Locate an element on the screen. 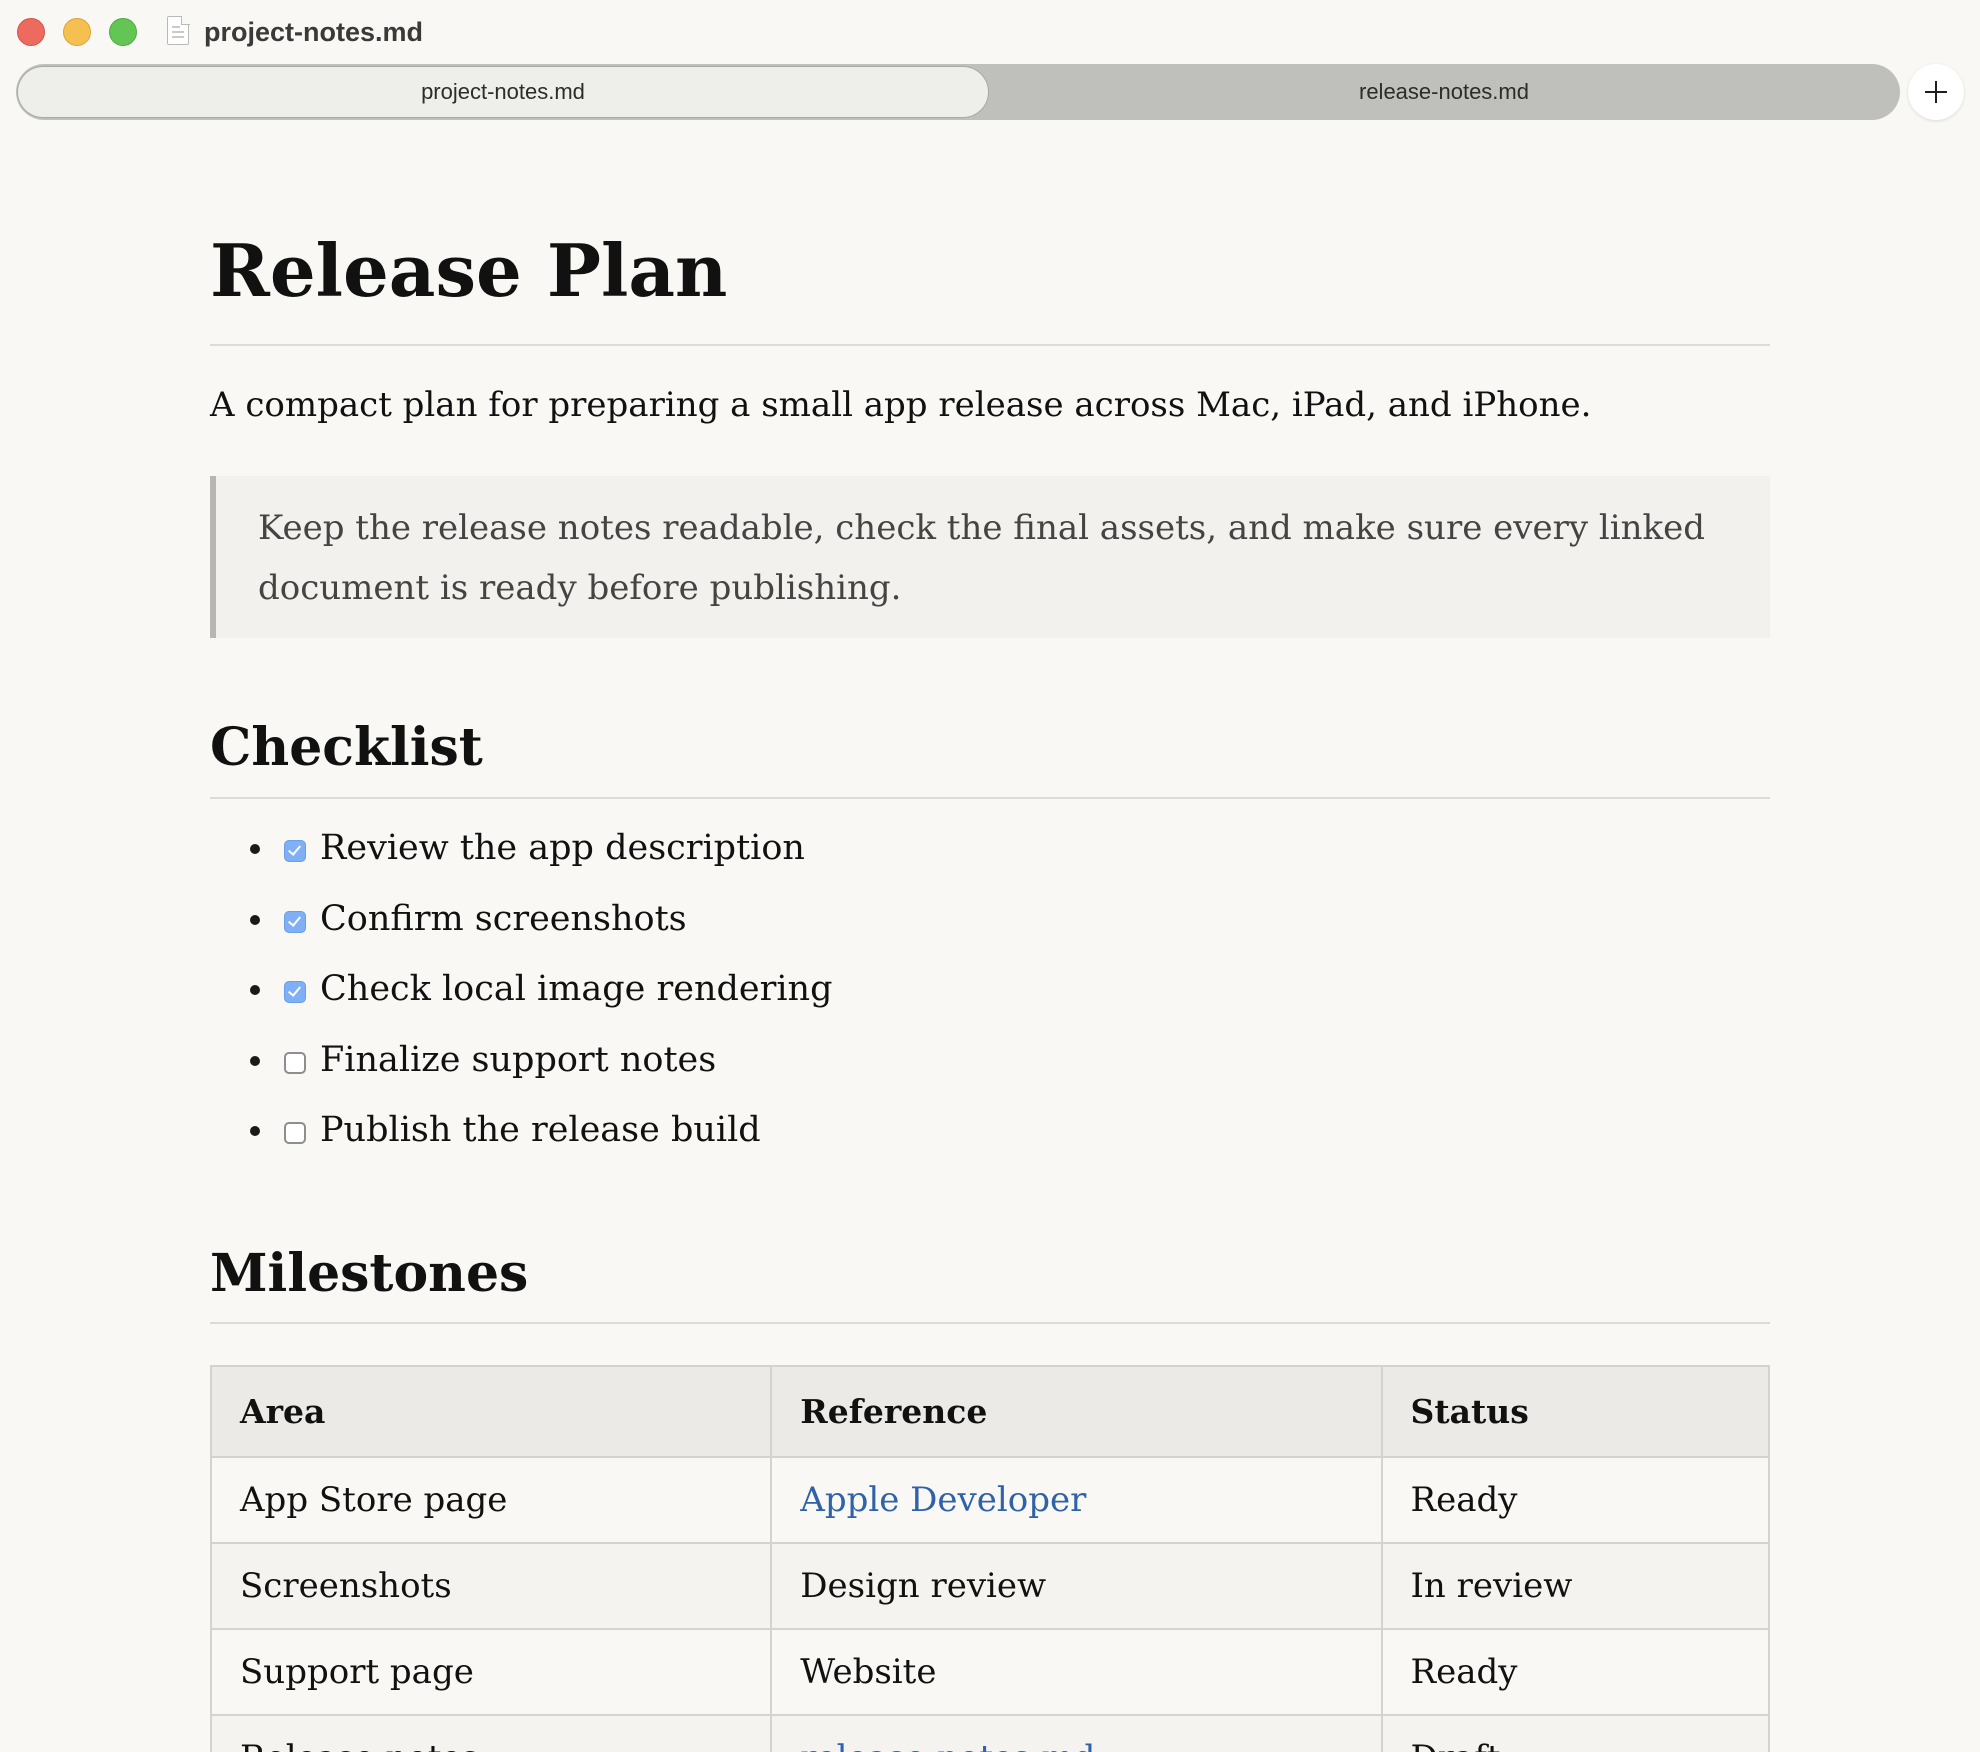 The image size is (1980, 1752). cell-status: Draft is located at coordinates (1575, 1733).